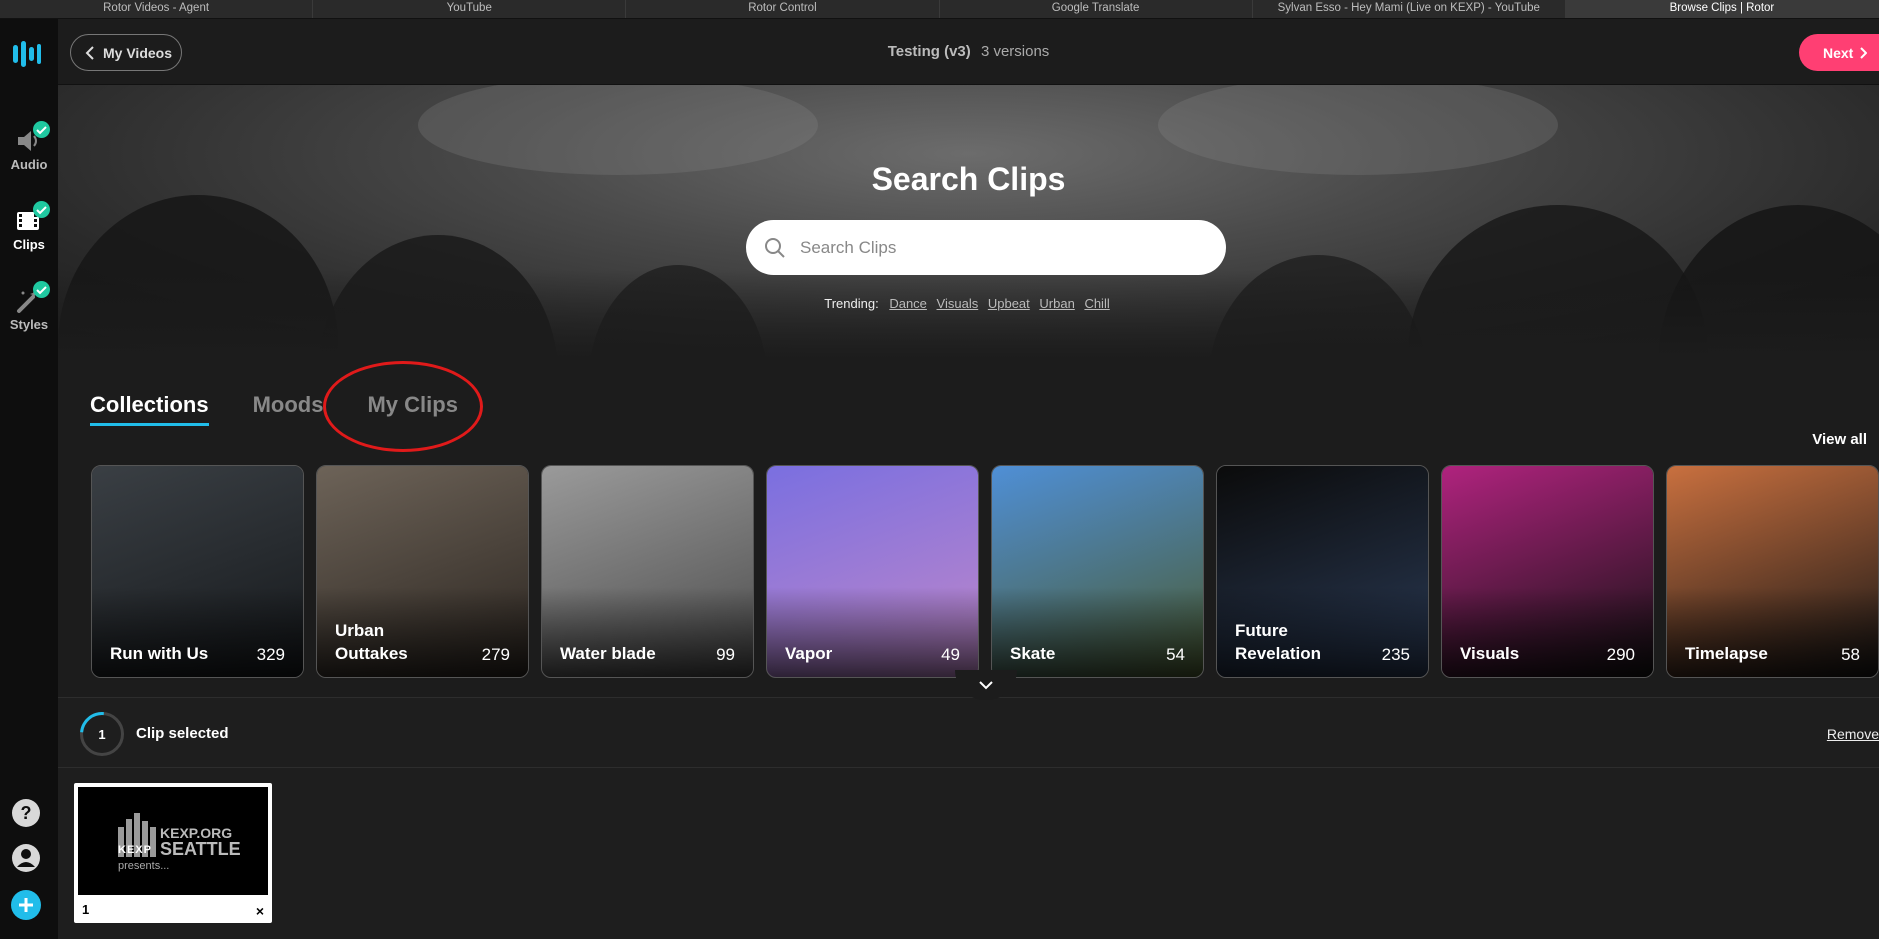 The height and width of the screenshot is (939, 1879). I want to click on trending-tag-visuals: Visuals, so click(958, 303).